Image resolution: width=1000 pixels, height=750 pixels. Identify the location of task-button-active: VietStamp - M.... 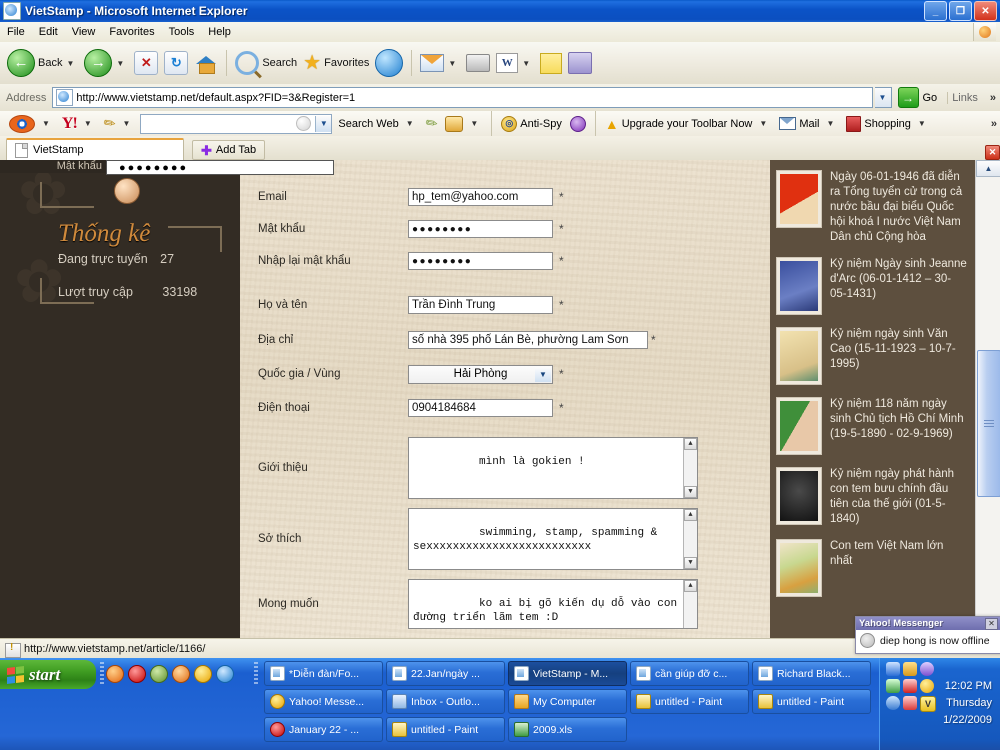
(567, 673).